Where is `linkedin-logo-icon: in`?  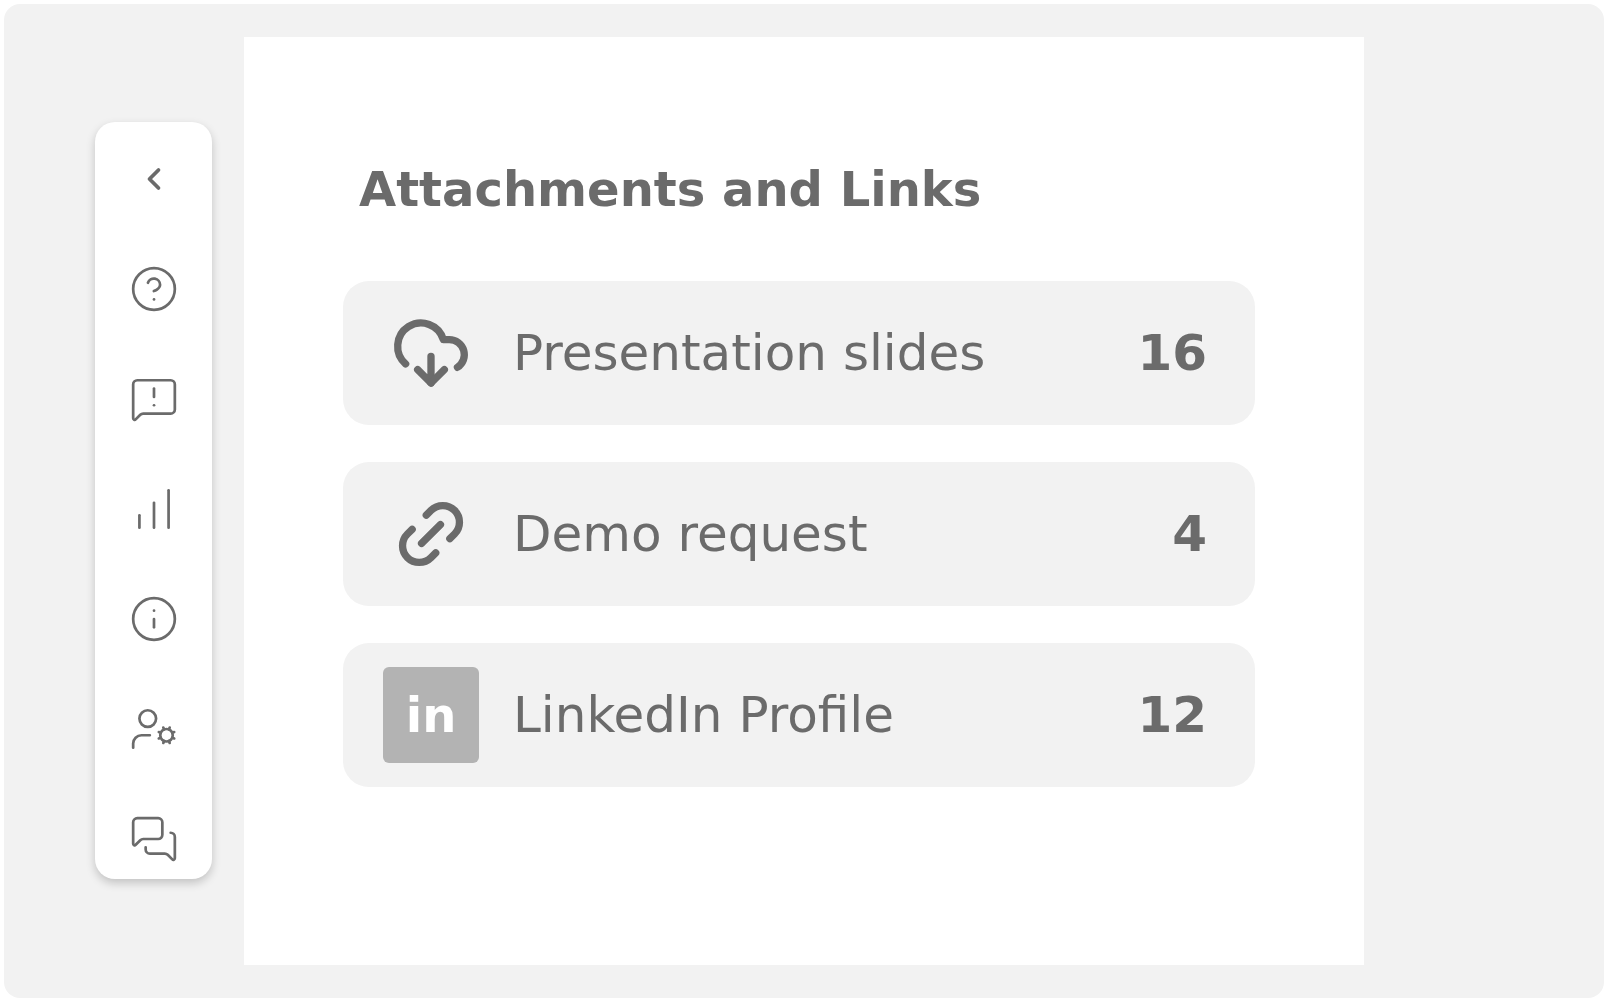
linkedin-logo-icon: in is located at coordinates (431, 715).